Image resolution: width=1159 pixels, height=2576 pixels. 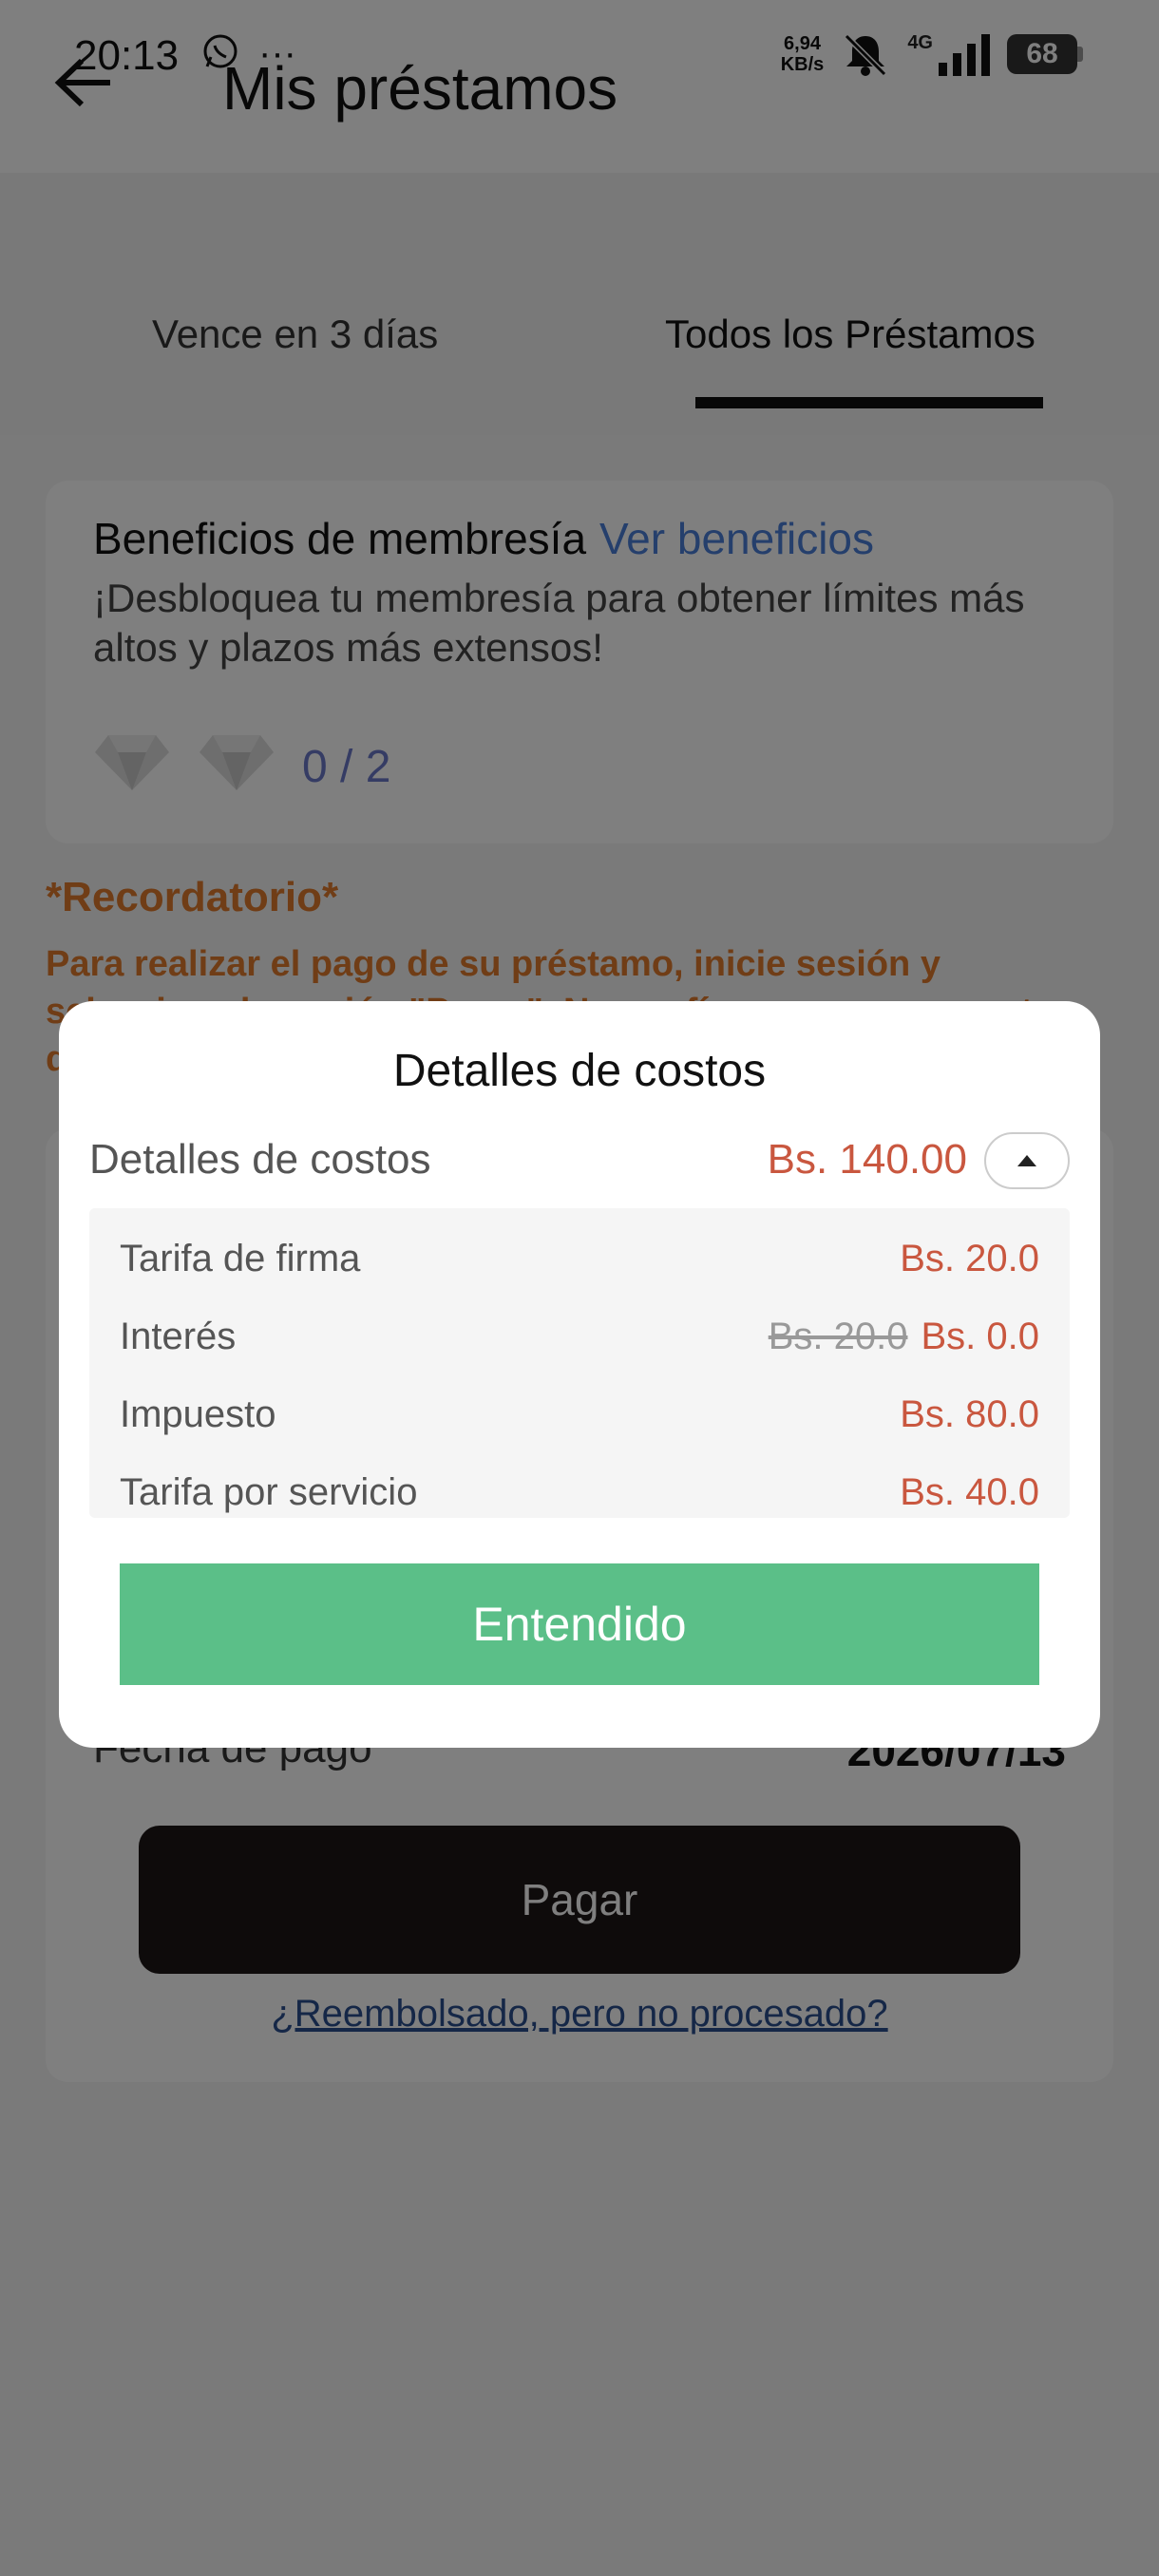 I want to click on cost-row-name: Tarifa de firma, so click(x=240, y=1258).